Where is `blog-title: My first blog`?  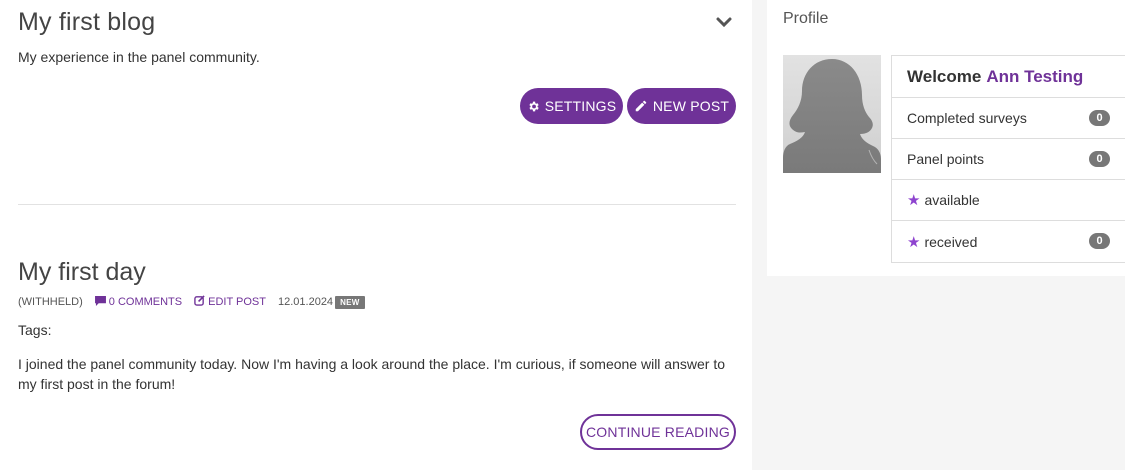 blog-title: My first blog is located at coordinates (87, 22).